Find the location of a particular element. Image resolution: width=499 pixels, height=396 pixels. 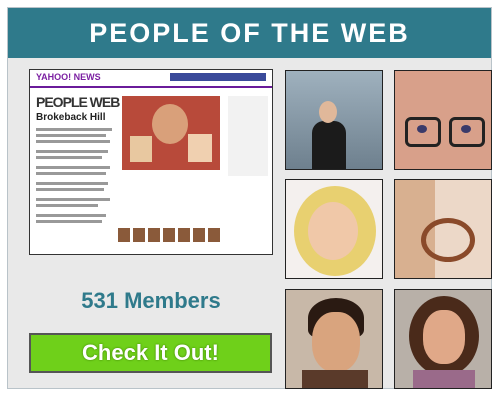

preview-sidebar is located at coordinates (248, 136).